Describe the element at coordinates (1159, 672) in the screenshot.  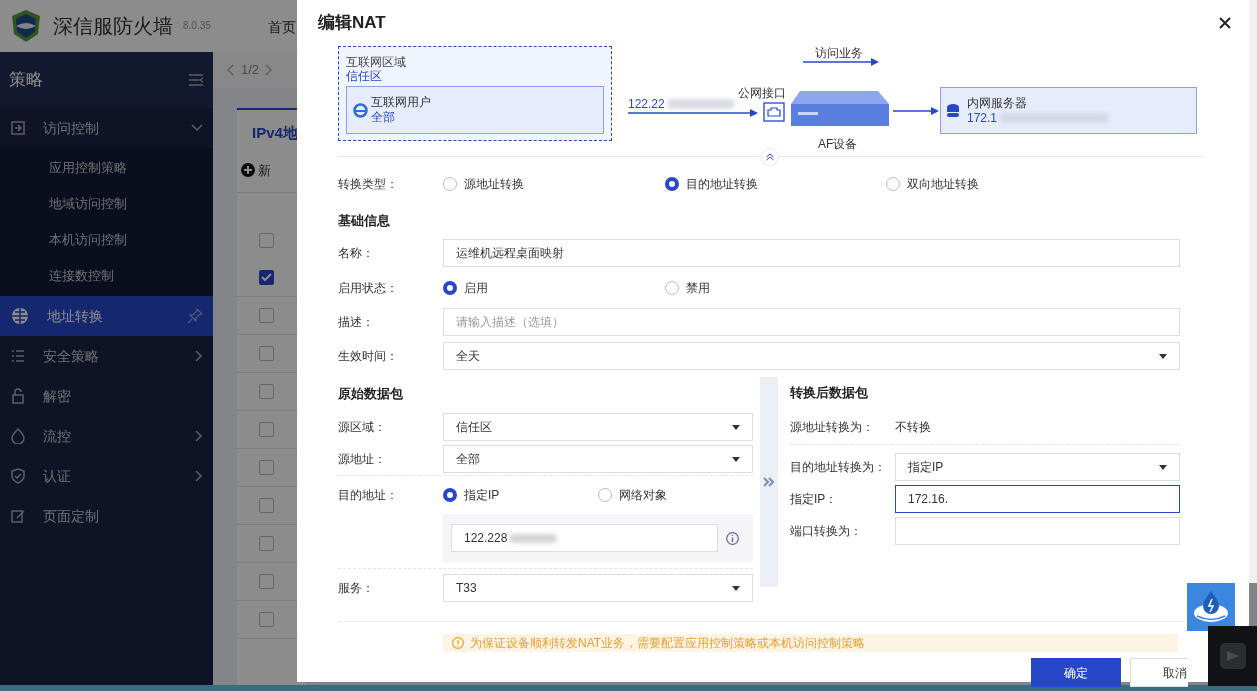
I see `dialog-button: 取消` at that location.